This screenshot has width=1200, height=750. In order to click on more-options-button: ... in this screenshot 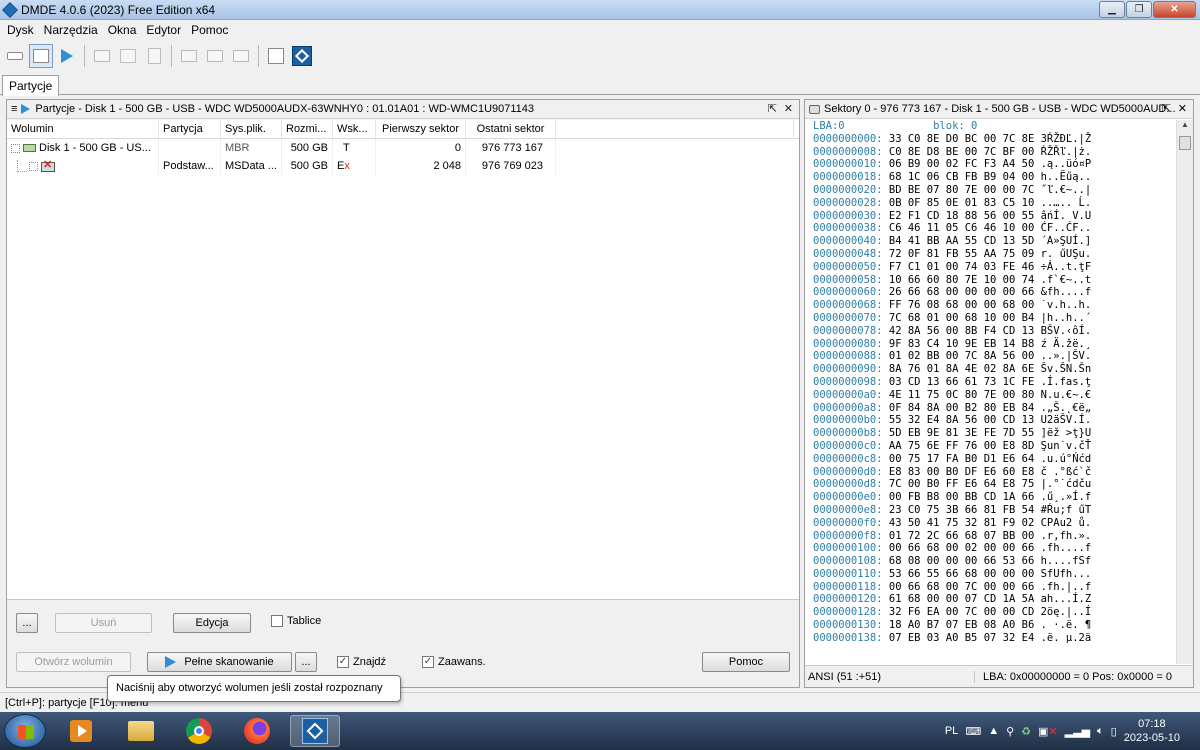, I will do `click(27, 623)`.